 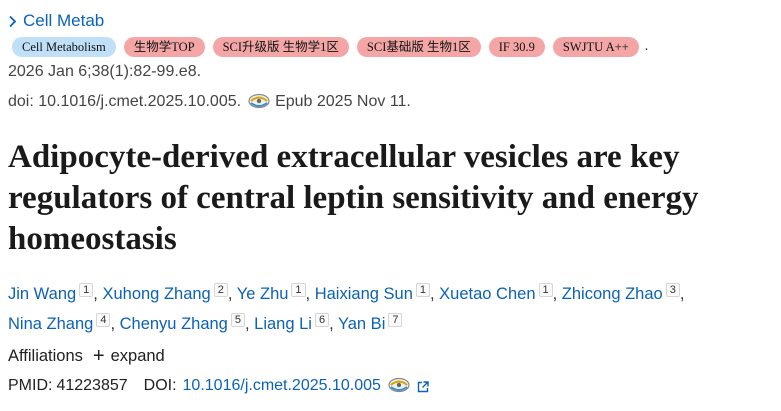 I want to click on affiliations-label: Affiliations, so click(x=45, y=356).